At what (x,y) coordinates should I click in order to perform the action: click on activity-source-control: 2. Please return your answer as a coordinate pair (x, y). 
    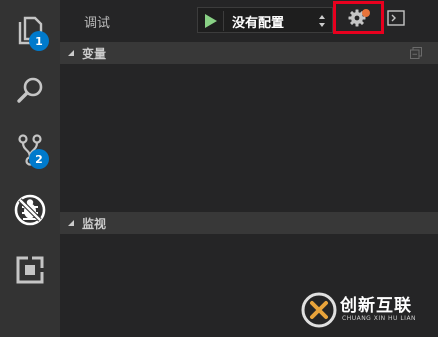
    Looking at the image, I should click on (30, 150).